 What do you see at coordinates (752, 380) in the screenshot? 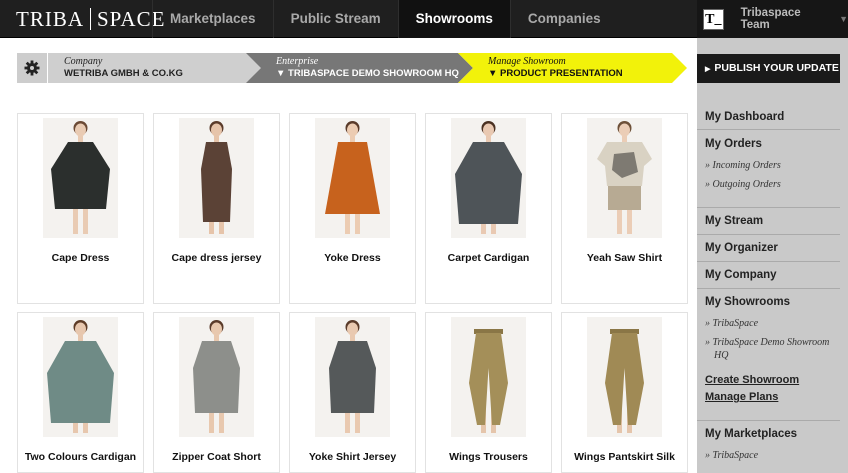
I see `create-showroom-link: Create Showroom` at bounding box center [752, 380].